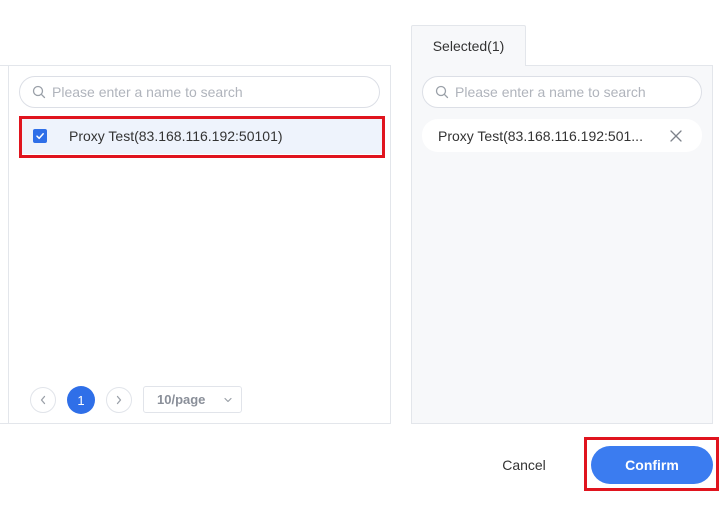 This screenshot has height=507, width=725. What do you see at coordinates (578, 92) in the screenshot?
I see `right-search-input` at bounding box center [578, 92].